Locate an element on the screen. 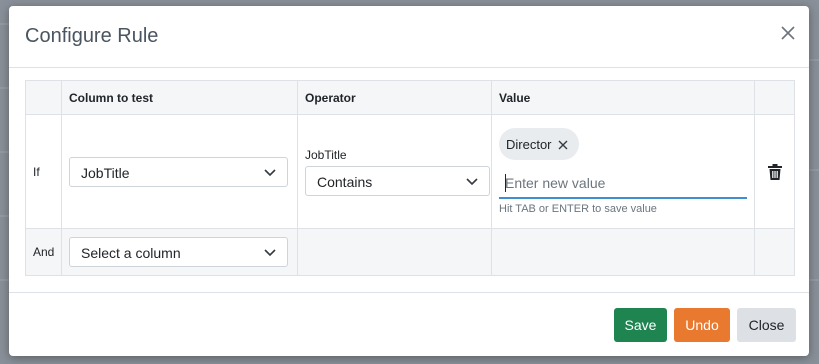 The height and width of the screenshot is (364, 819). actions-cell-empty is located at coordinates (774, 252).